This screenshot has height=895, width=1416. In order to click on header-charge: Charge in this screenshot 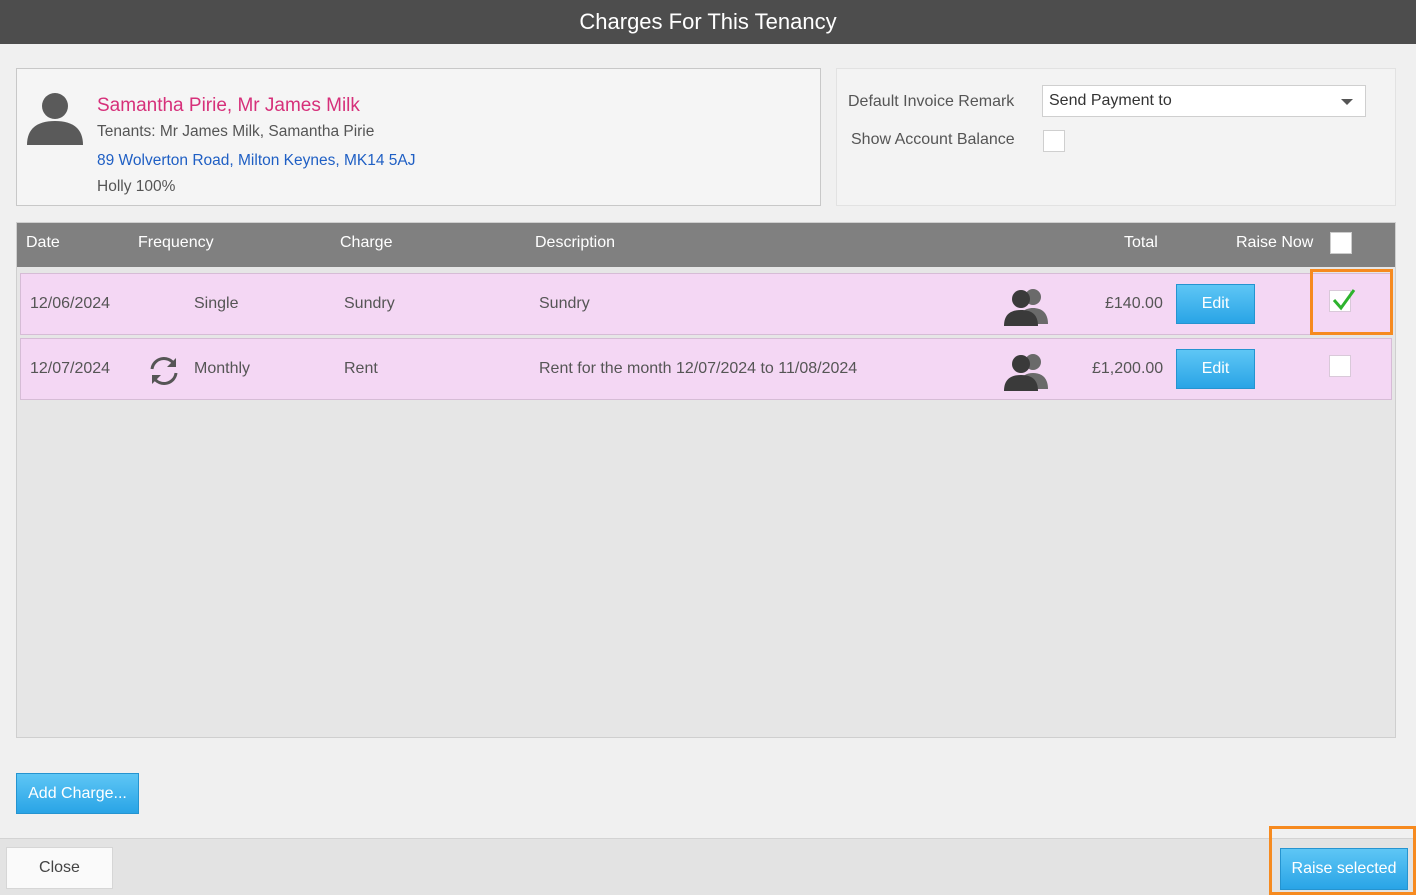, I will do `click(366, 242)`.